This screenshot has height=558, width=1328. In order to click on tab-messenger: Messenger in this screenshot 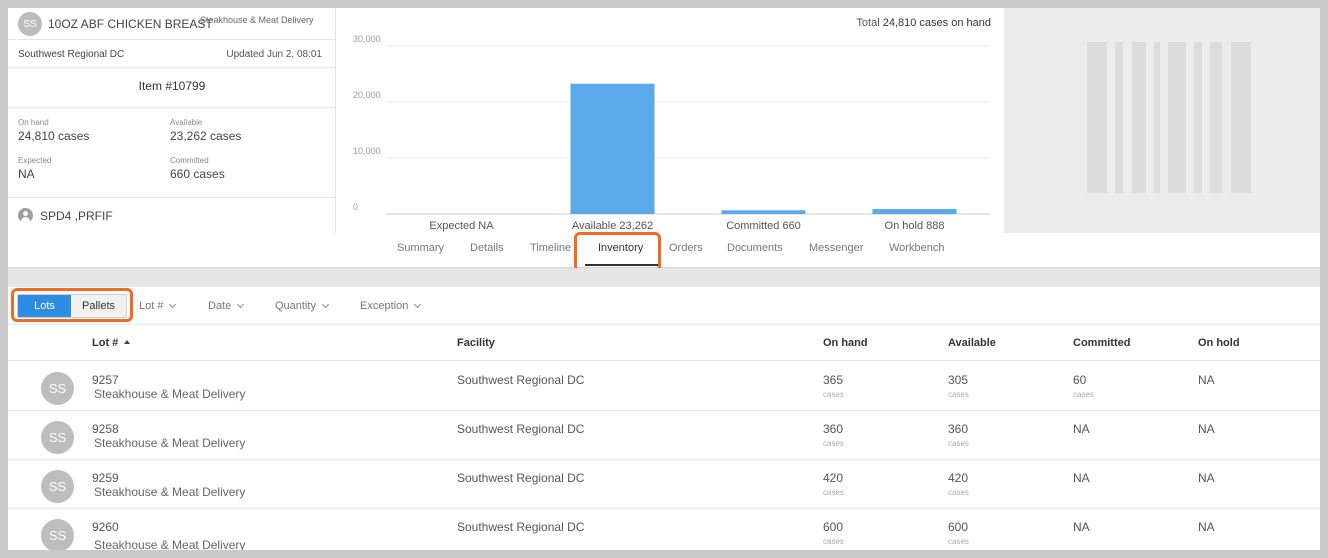, I will do `click(836, 248)`.